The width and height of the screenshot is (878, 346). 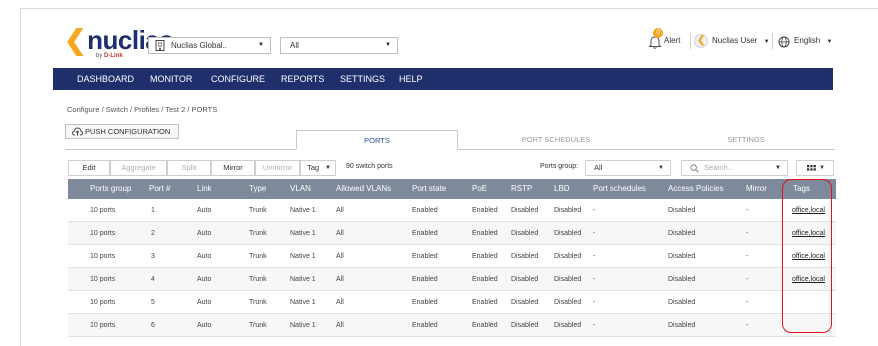 What do you see at coordinates (122, 131) in the screenshot?
I see `push-configuration-button: PUSH CONFIGURATION` at bounding box center [122, 131].